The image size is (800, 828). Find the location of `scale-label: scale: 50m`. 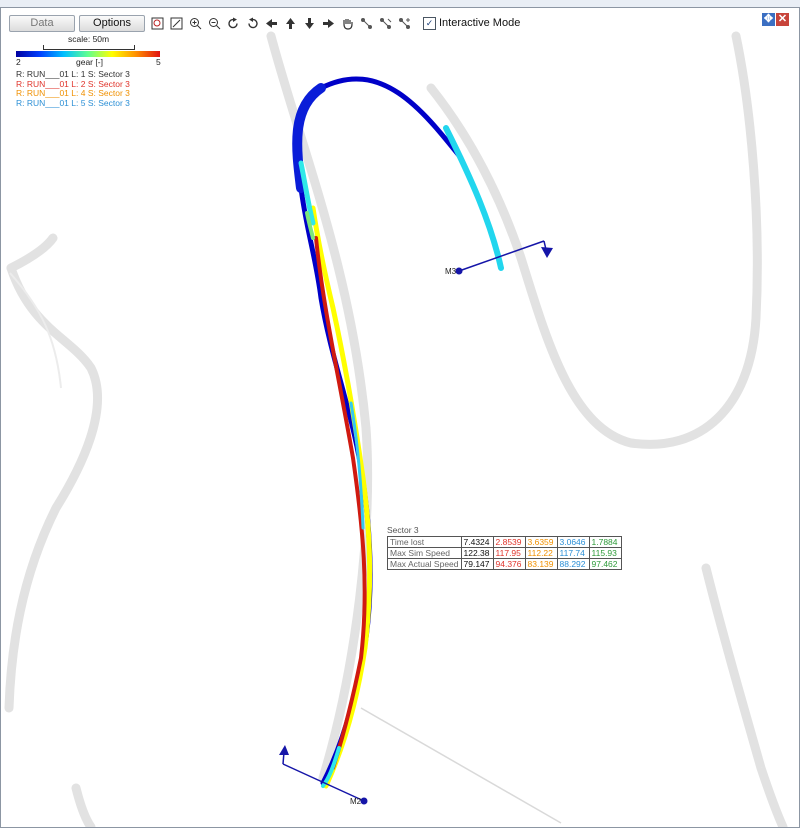

scale-label: scale: 50m is located at coordinates (89, 39).